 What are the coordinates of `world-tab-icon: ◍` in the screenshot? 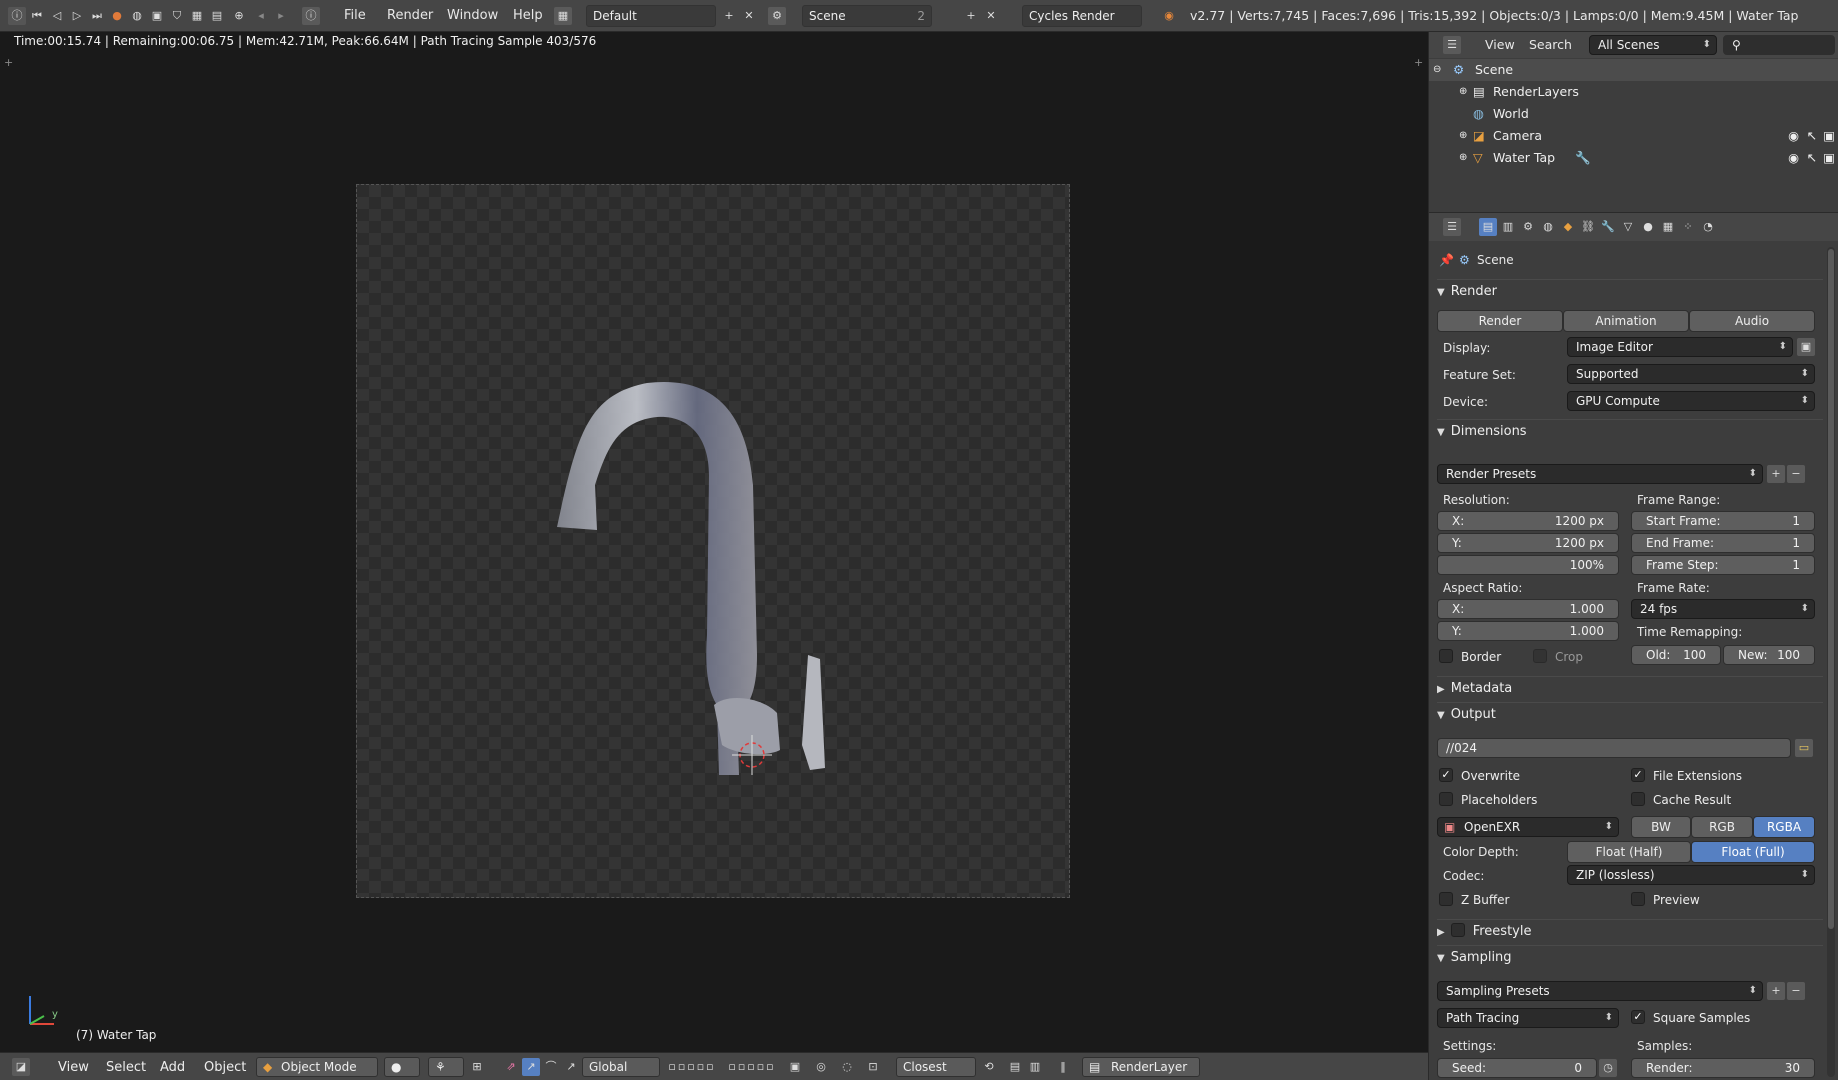 It's located at (1548, 227).